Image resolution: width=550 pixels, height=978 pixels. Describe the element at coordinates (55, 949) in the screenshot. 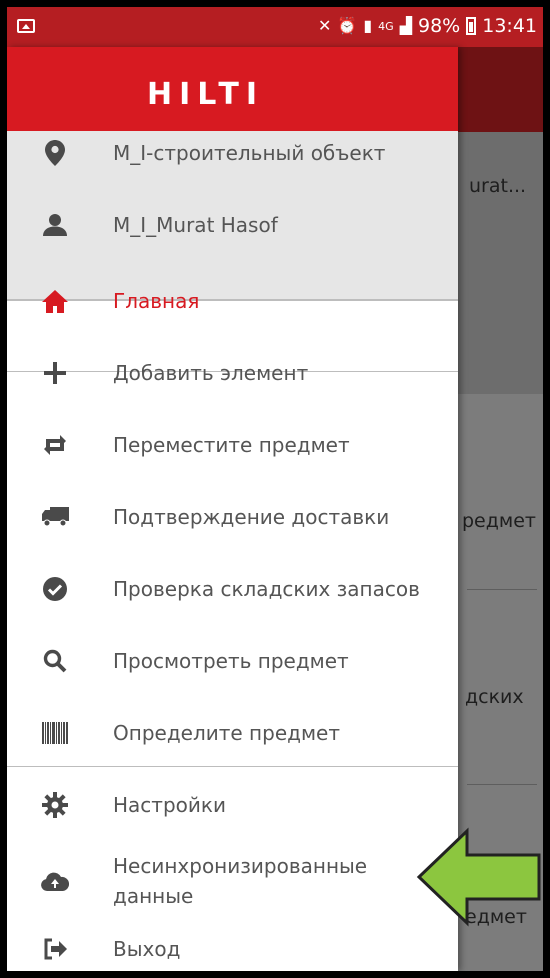

I see `logout-icon` at that location.